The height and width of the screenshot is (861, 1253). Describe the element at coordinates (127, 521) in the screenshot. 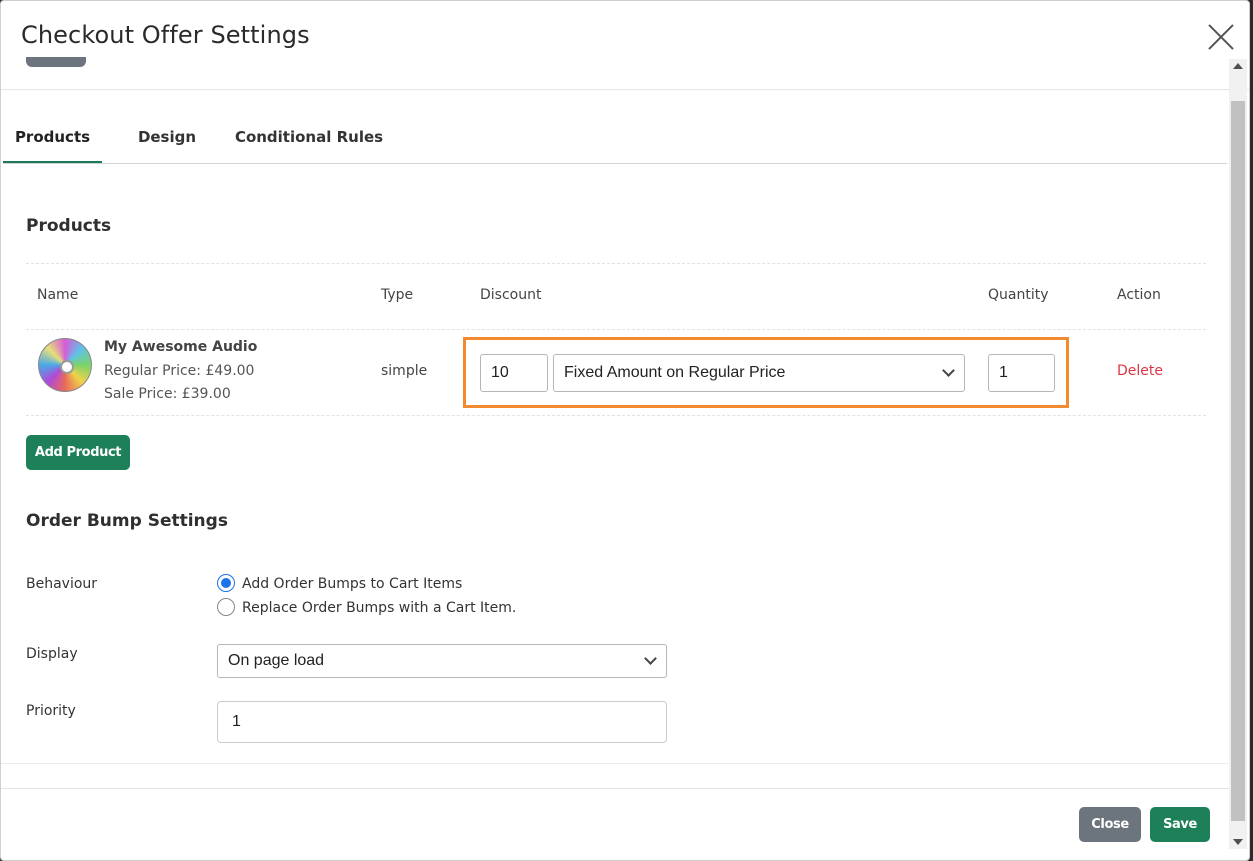

I see `order-bump-section-title: Order Bump Settings` at that location.